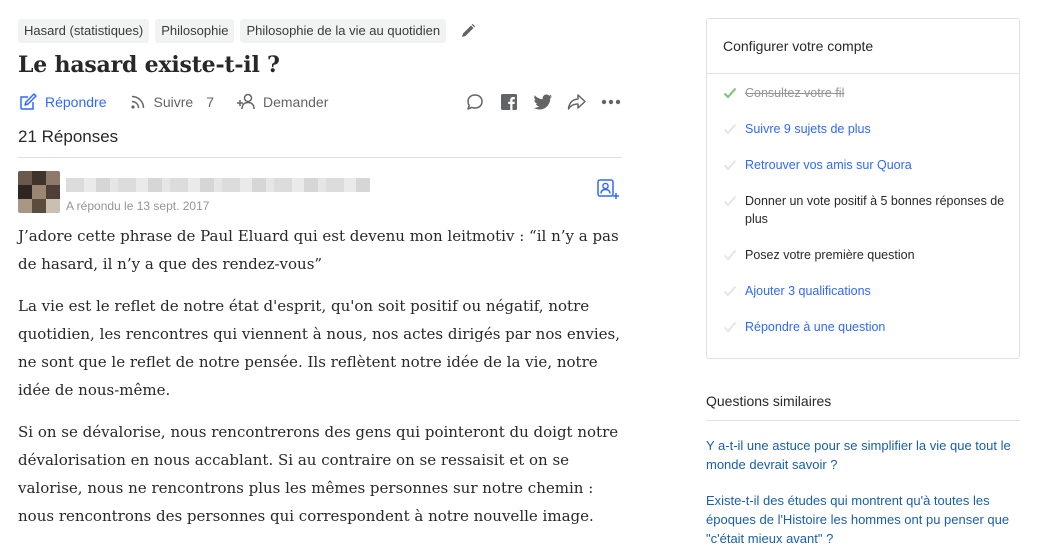 The image size is (1050, 550). I want to click on share-arrow-icon, so click(577, 102).